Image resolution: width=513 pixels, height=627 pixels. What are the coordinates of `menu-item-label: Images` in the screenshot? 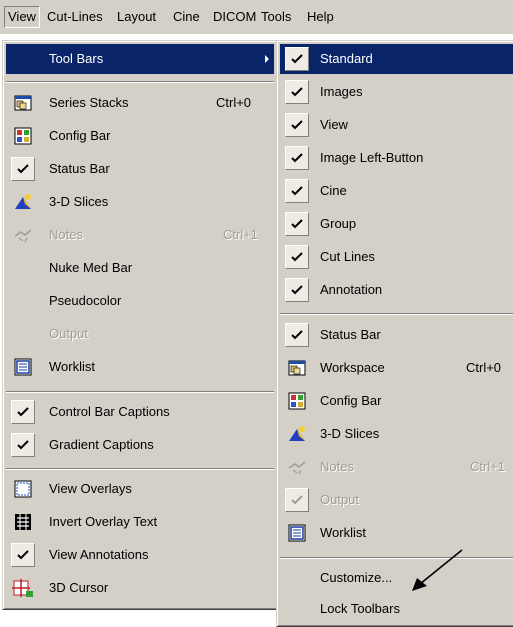 It's located at (341, 91).